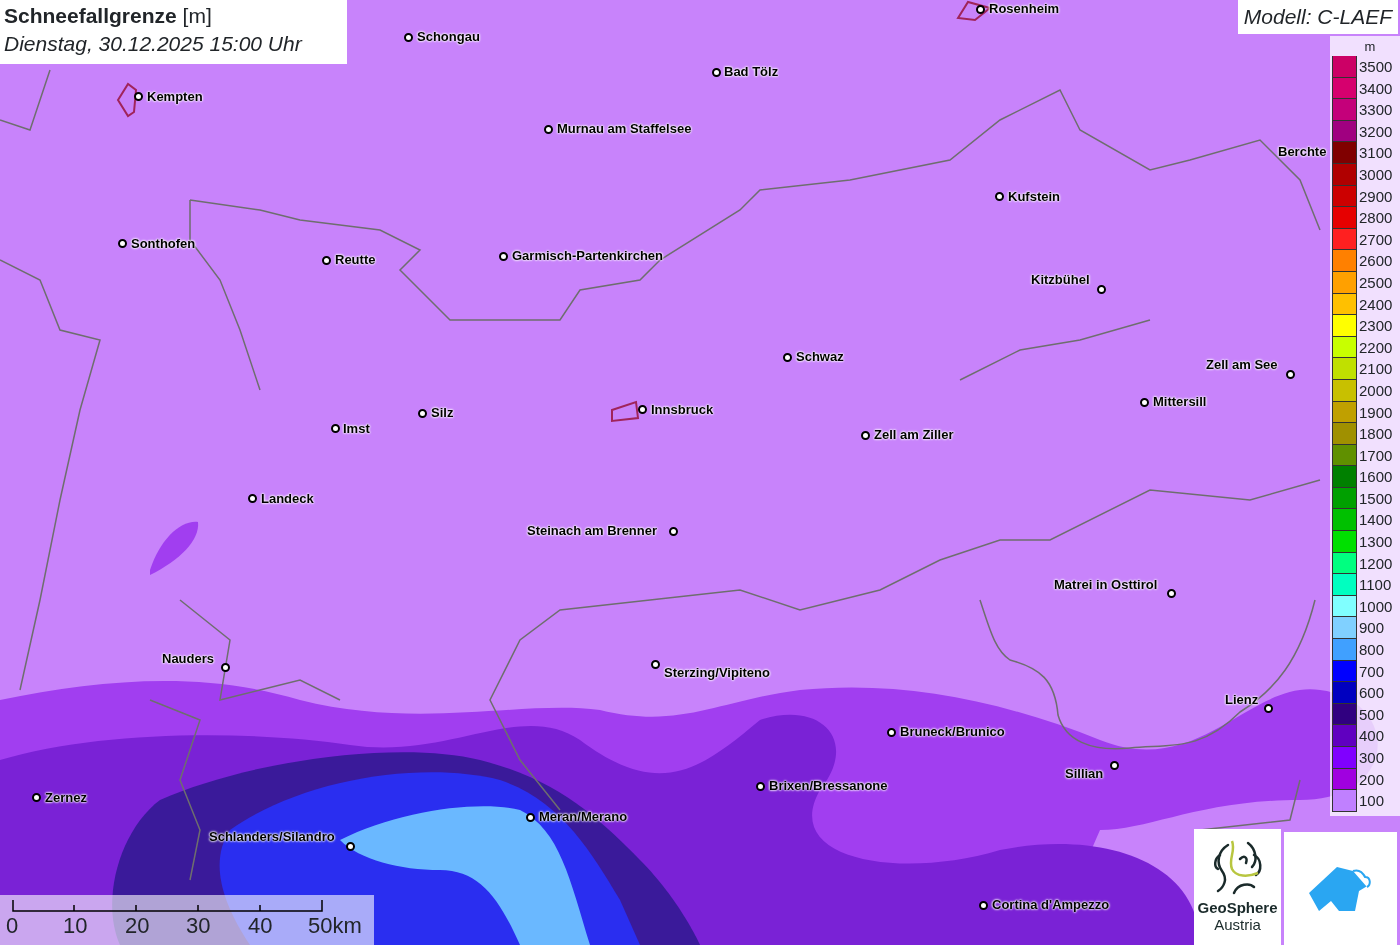 The image size is (1400, 945). Describe the element at coordinates (1375, 239) in the screenshot. I see `legend-label: 2700` at that location.